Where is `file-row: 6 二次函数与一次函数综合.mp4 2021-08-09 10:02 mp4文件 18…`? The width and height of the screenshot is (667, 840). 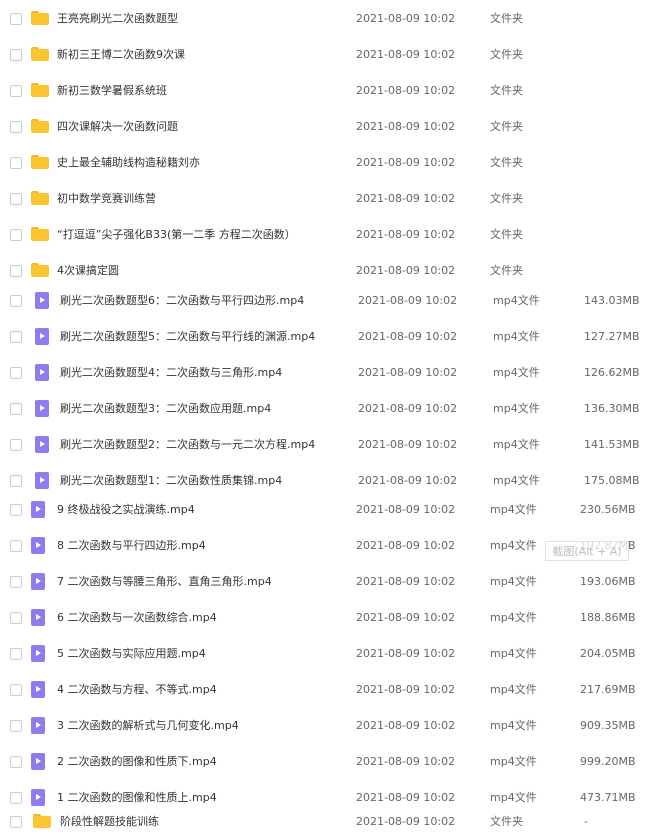
file-row: 6 二次函数与一次函数综合.mp4 2021-08-09 10:02 mp4文件 18… is located at coordinates (333, 618).